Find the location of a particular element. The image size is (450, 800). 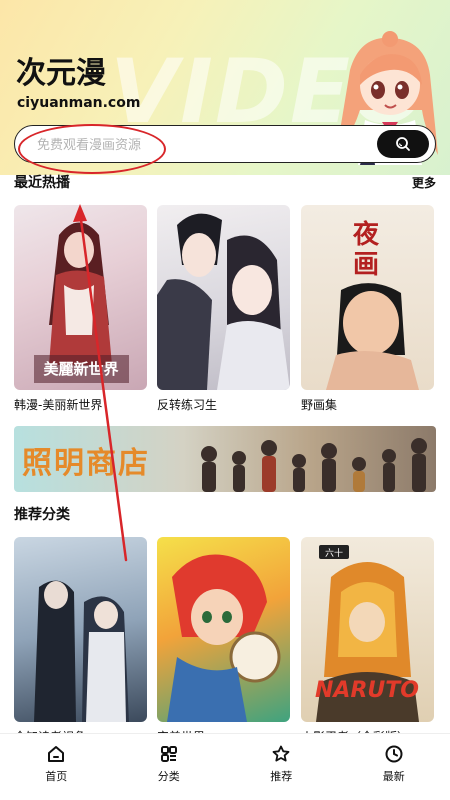

nav-label: 首页 is located at coordinates (56, 776).